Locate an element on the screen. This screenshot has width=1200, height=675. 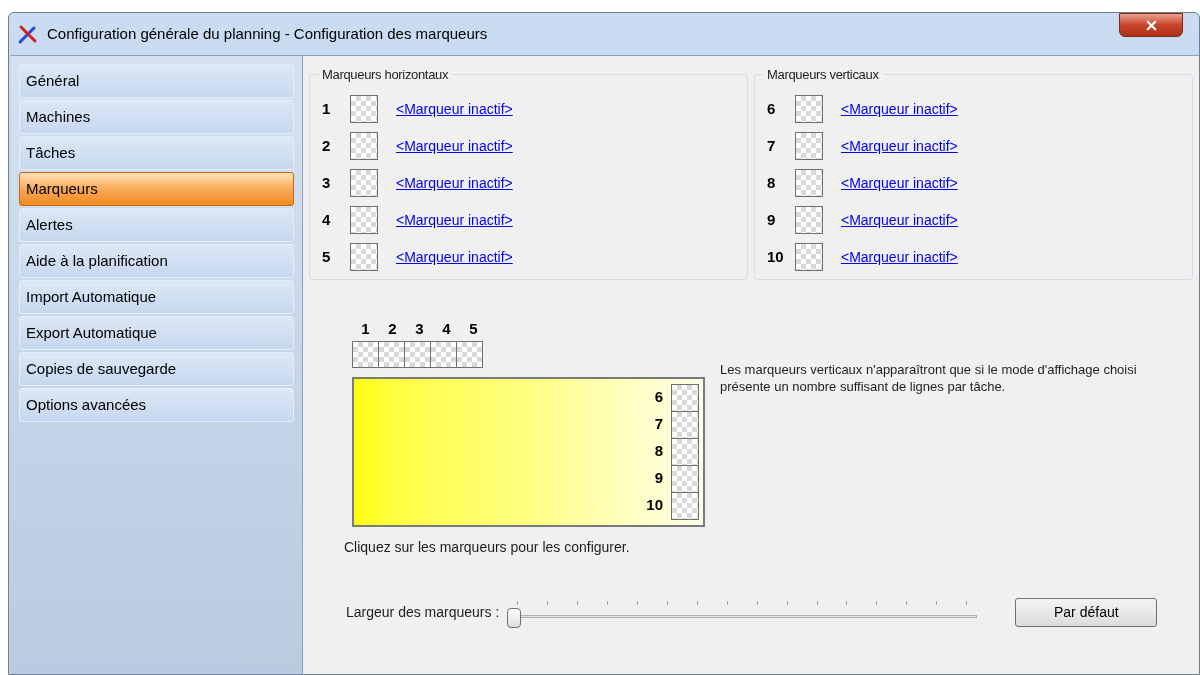
slider-thumb is located at coordinates (514, 617).